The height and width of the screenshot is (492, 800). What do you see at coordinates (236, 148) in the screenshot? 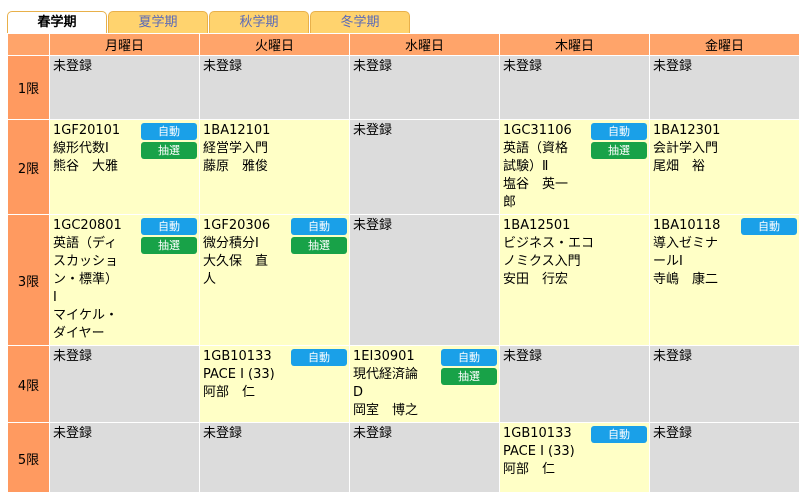
I see `course-detail-line: 経営学入門` at bounding box center [236, 148].